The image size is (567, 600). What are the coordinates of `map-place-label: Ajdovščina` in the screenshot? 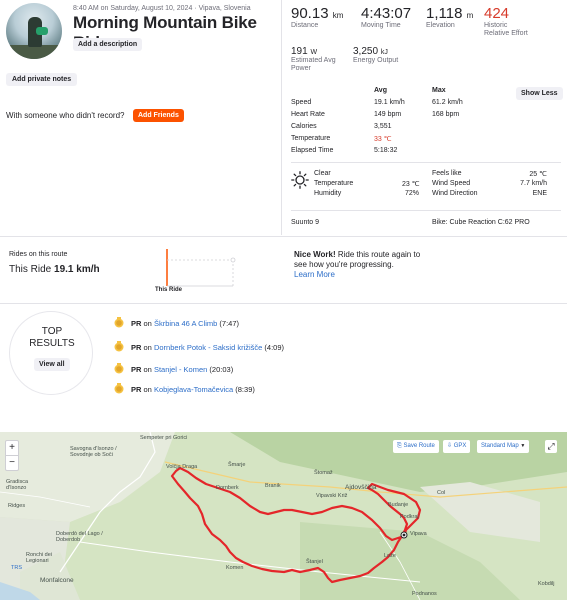 It's located at (361, 487).